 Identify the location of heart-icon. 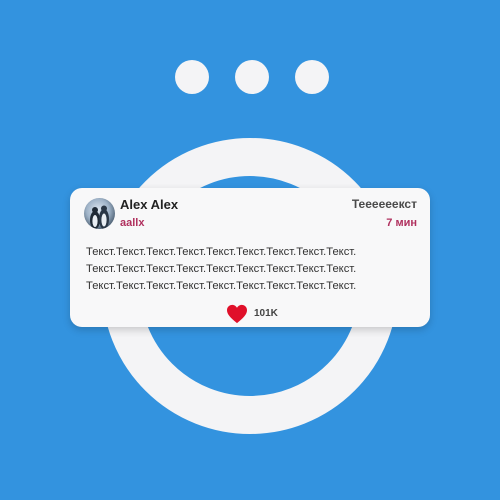
(237, 314).